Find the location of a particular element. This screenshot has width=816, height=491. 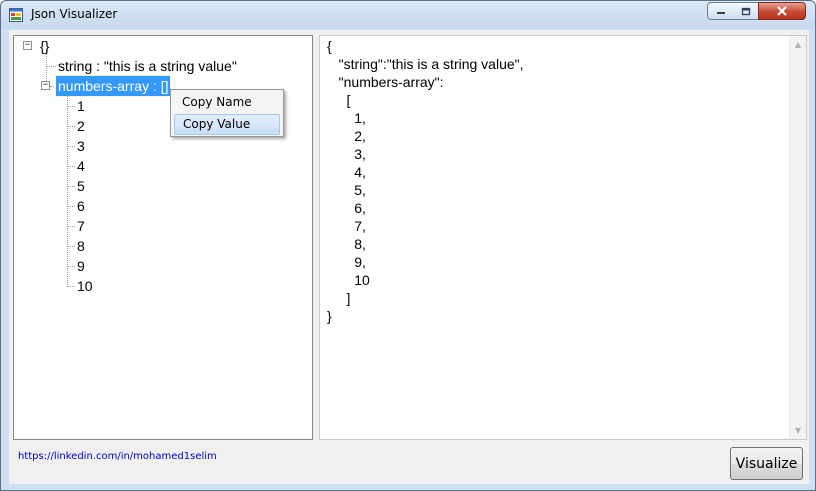

app-window-icon is located at coordinates (16, 15).